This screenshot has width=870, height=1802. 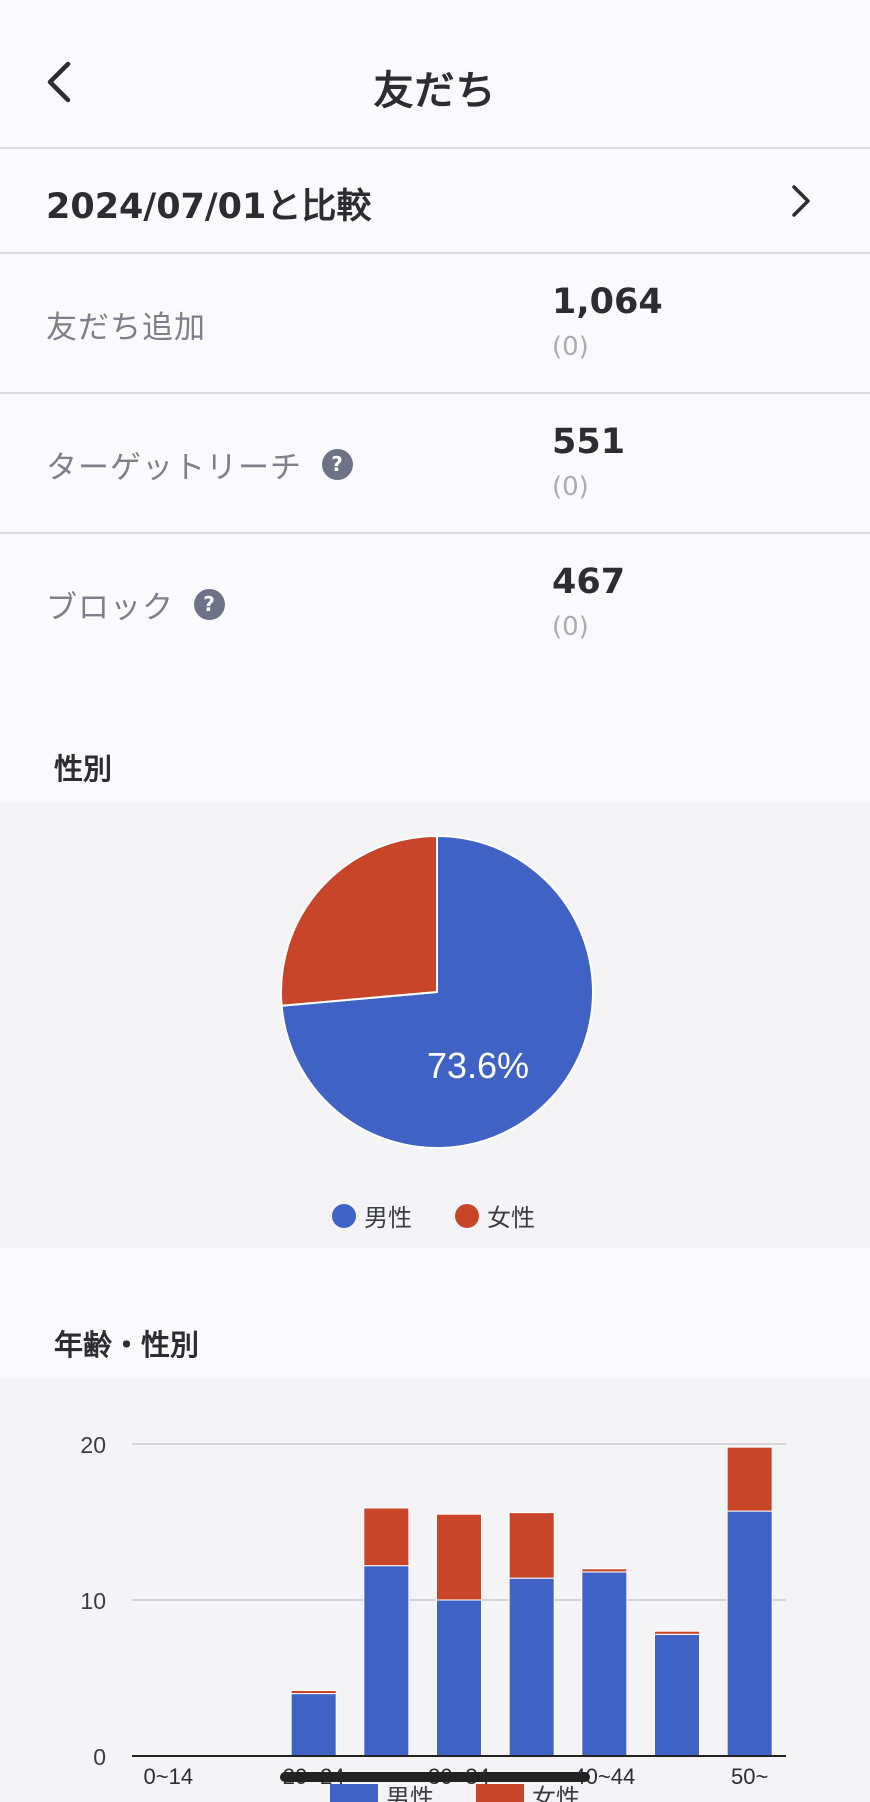 What do you see at coordinates (93, 1445) in the screenshot?
I see `y-tick-label: 20` at bounding box center [93, 1445].